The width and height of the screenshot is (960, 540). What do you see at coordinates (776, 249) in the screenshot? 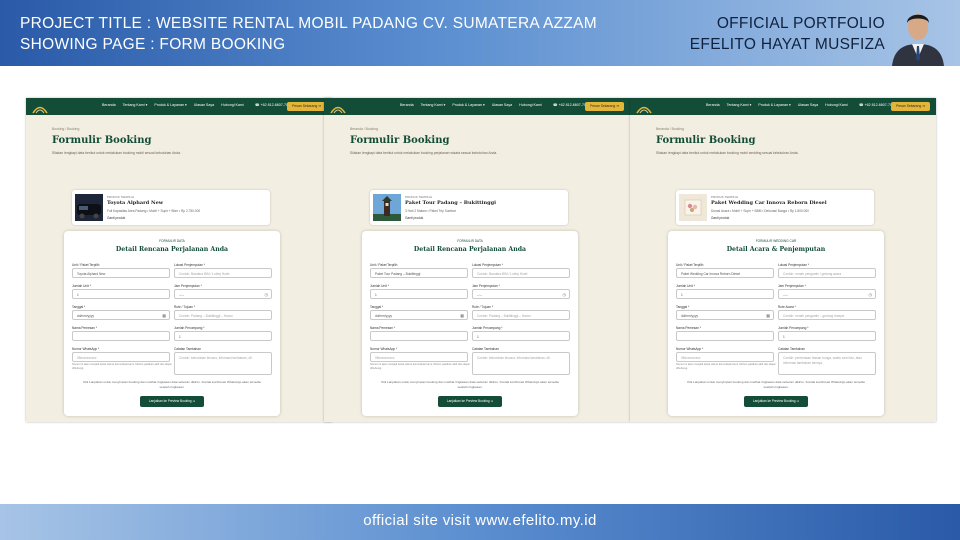
I see `form-title: Detail Acara & Penjemputan` at bounding box center [776, 249].